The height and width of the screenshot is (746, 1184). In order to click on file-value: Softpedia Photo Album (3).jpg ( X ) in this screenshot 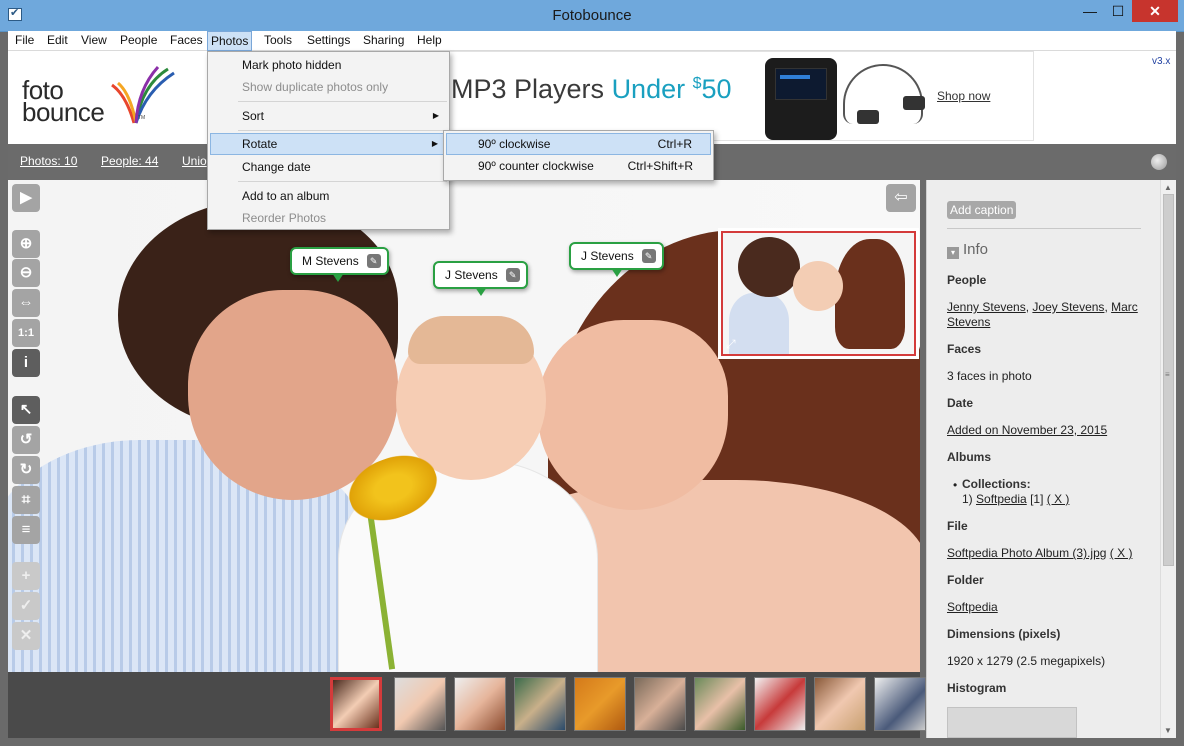, I will do `click(1047, 553)`.